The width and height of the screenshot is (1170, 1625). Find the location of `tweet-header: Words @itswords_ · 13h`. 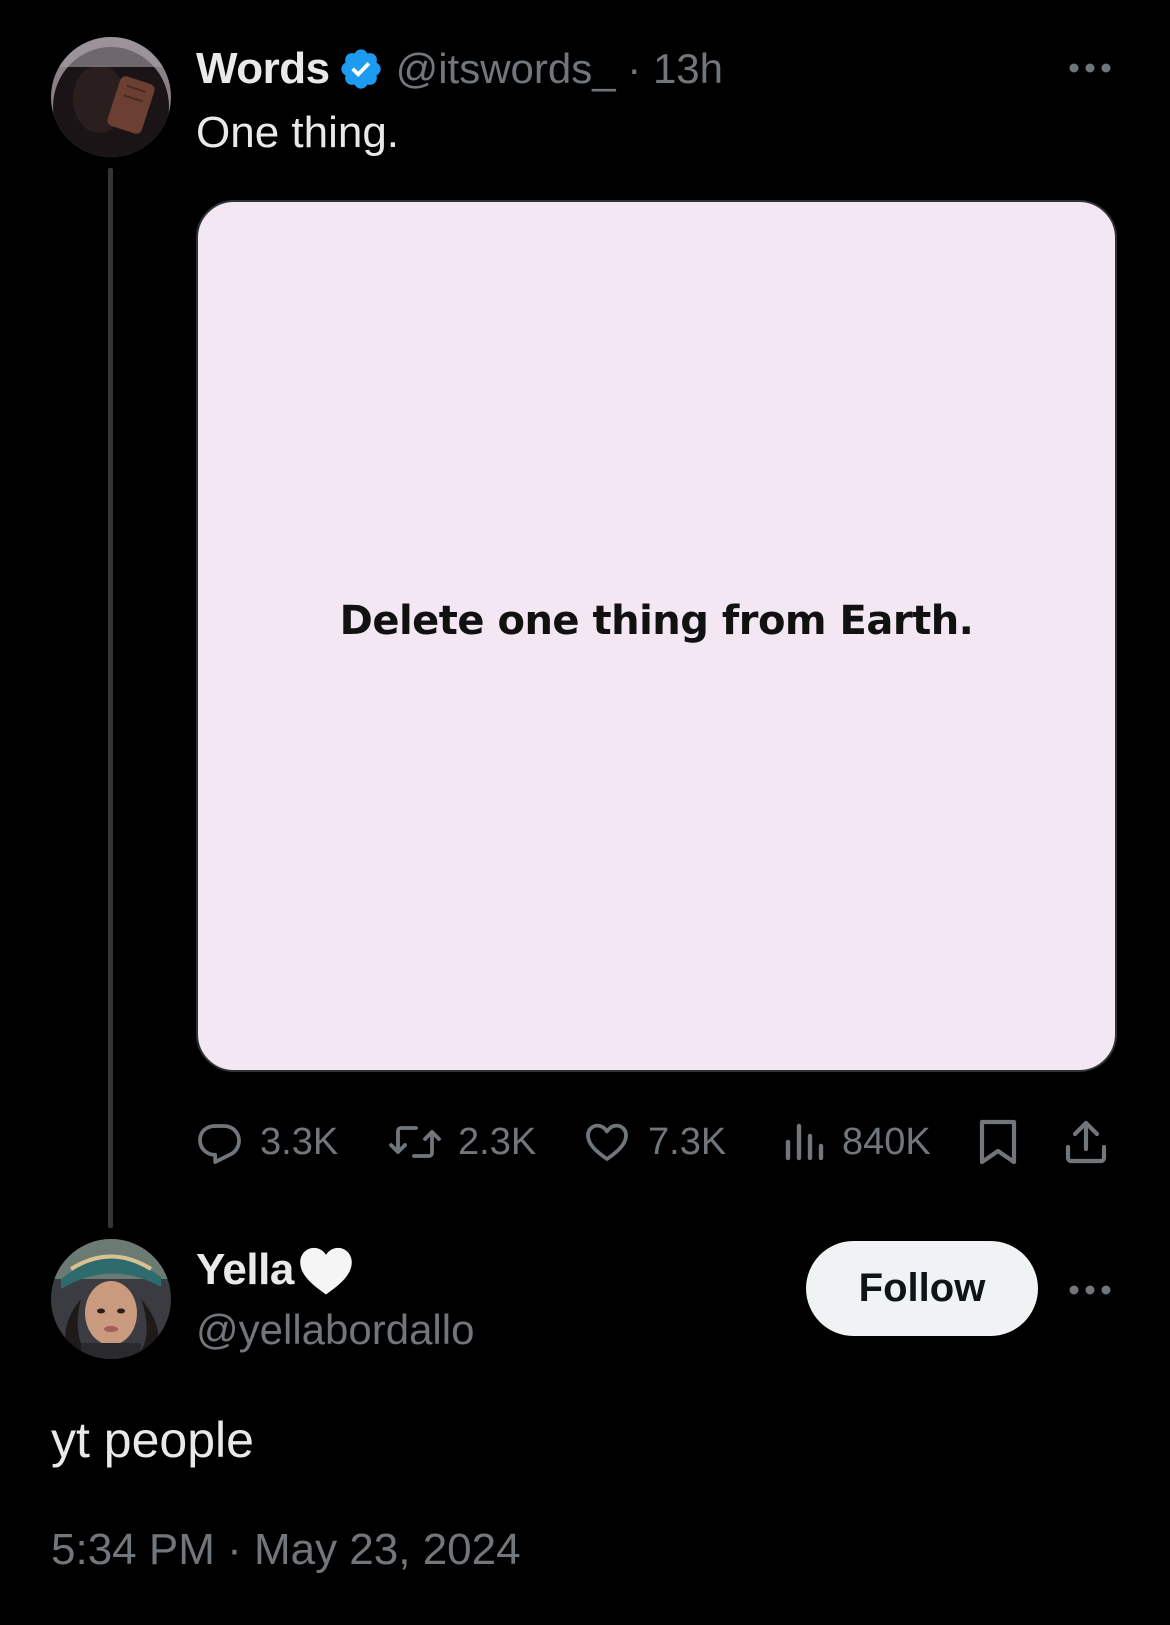

tweet-header: Words @itswords_ · 13h is located at coordinates (459, 69).